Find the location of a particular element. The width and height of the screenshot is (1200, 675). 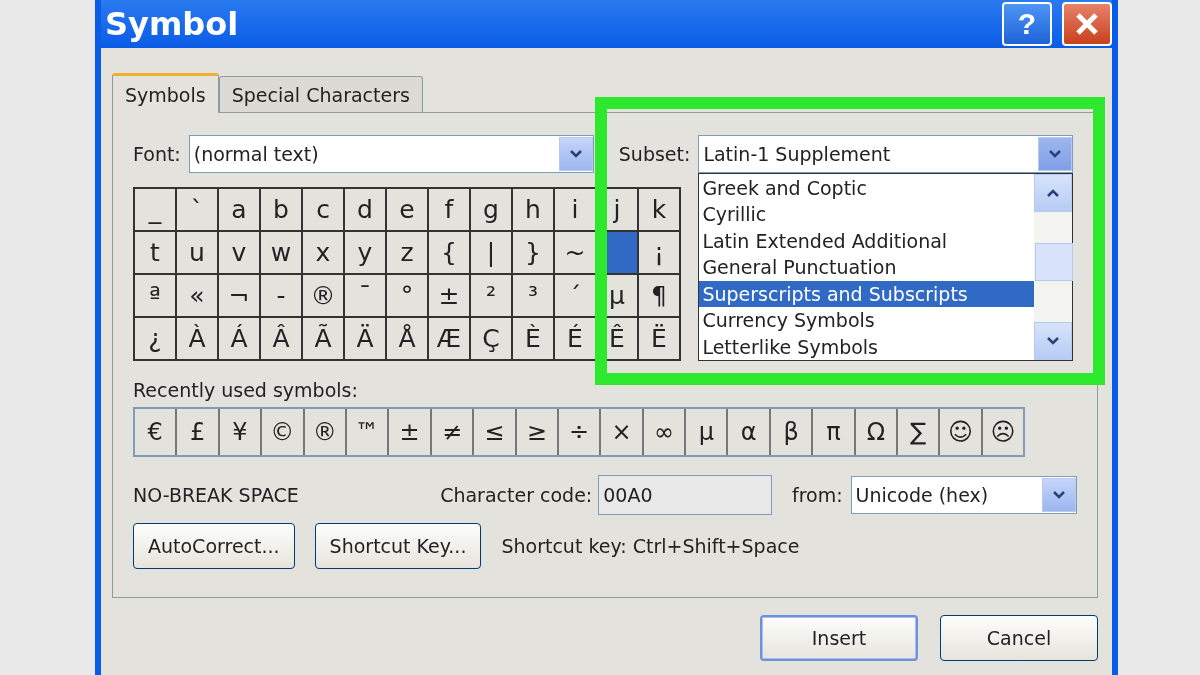

symbol-cell: g is located at coordinates (491, 209).